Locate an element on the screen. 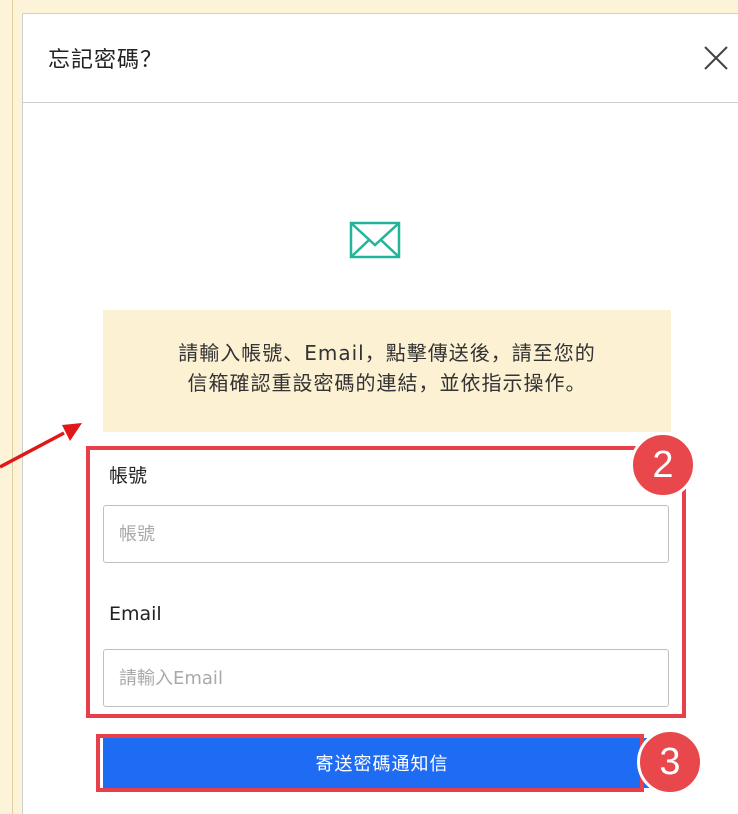  left-panel is located at coordinates (6, 407).